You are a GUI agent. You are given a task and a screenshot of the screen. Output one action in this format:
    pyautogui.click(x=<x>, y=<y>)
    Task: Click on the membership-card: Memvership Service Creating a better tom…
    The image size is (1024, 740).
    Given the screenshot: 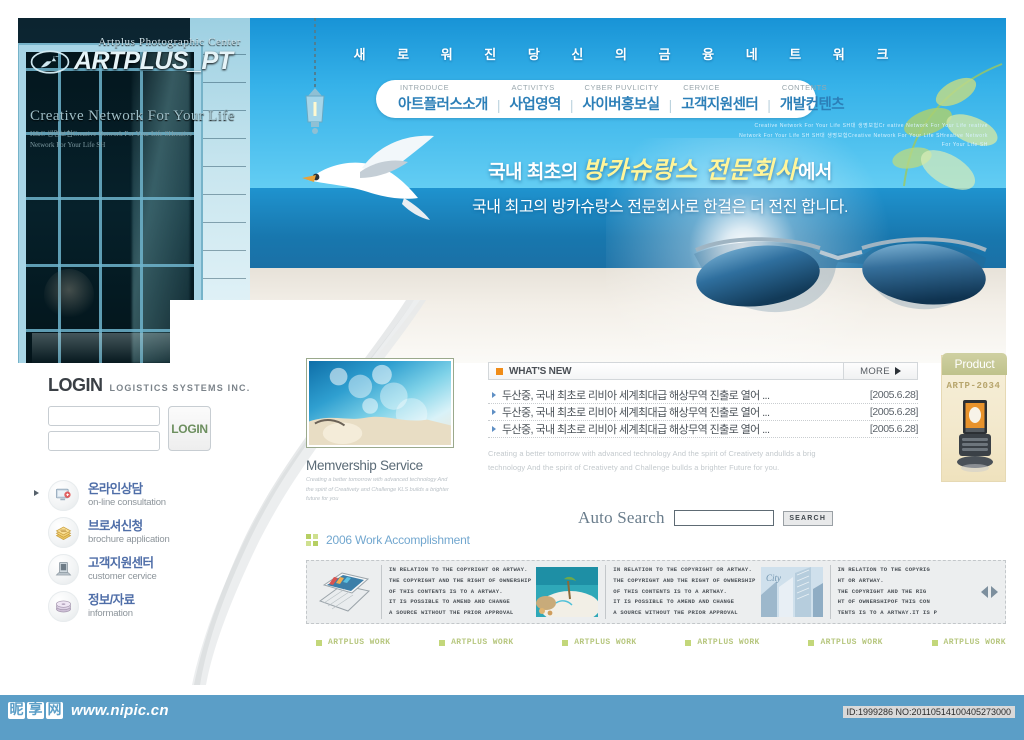 What is the action you would take?
    pyautogui.click(x=382, y=431)
    